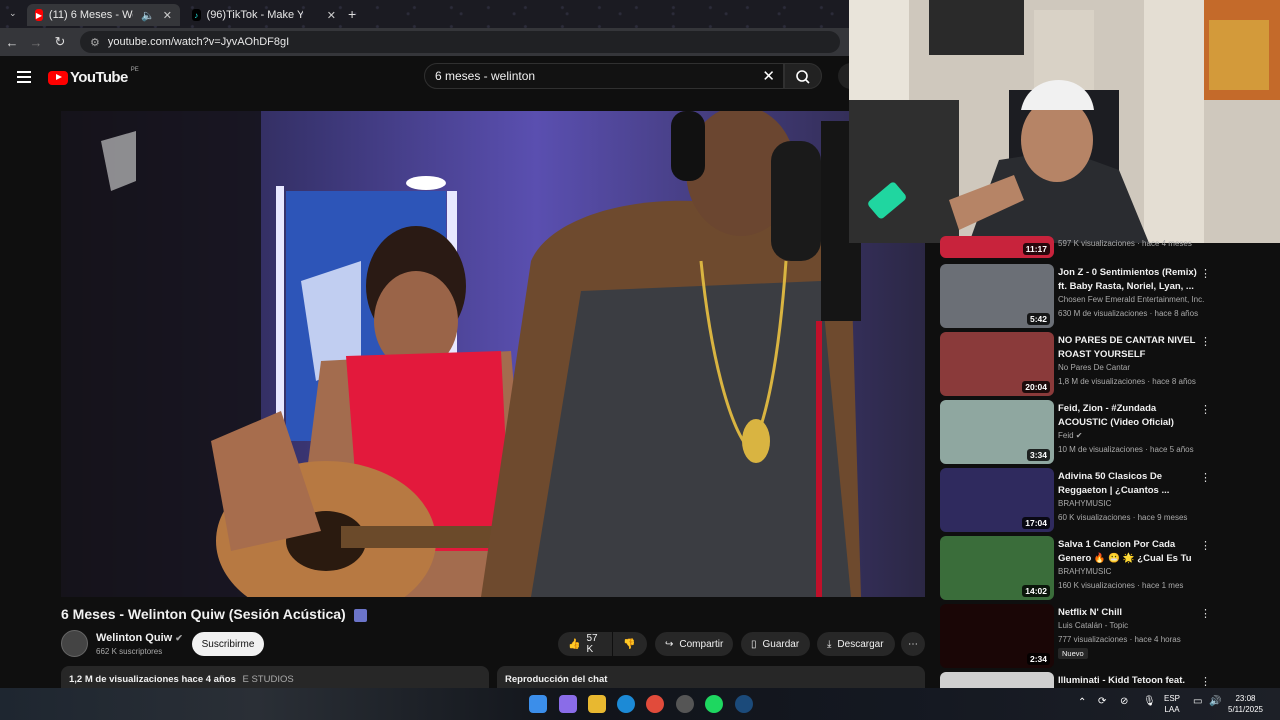 Image resolution: width=1280 pixels, height=720 pixels. What do you see at coordinates (1094, 367) in the screenshot?
I see `channel-name: No Pares De Cantar` at bounding box center [1094, 367].